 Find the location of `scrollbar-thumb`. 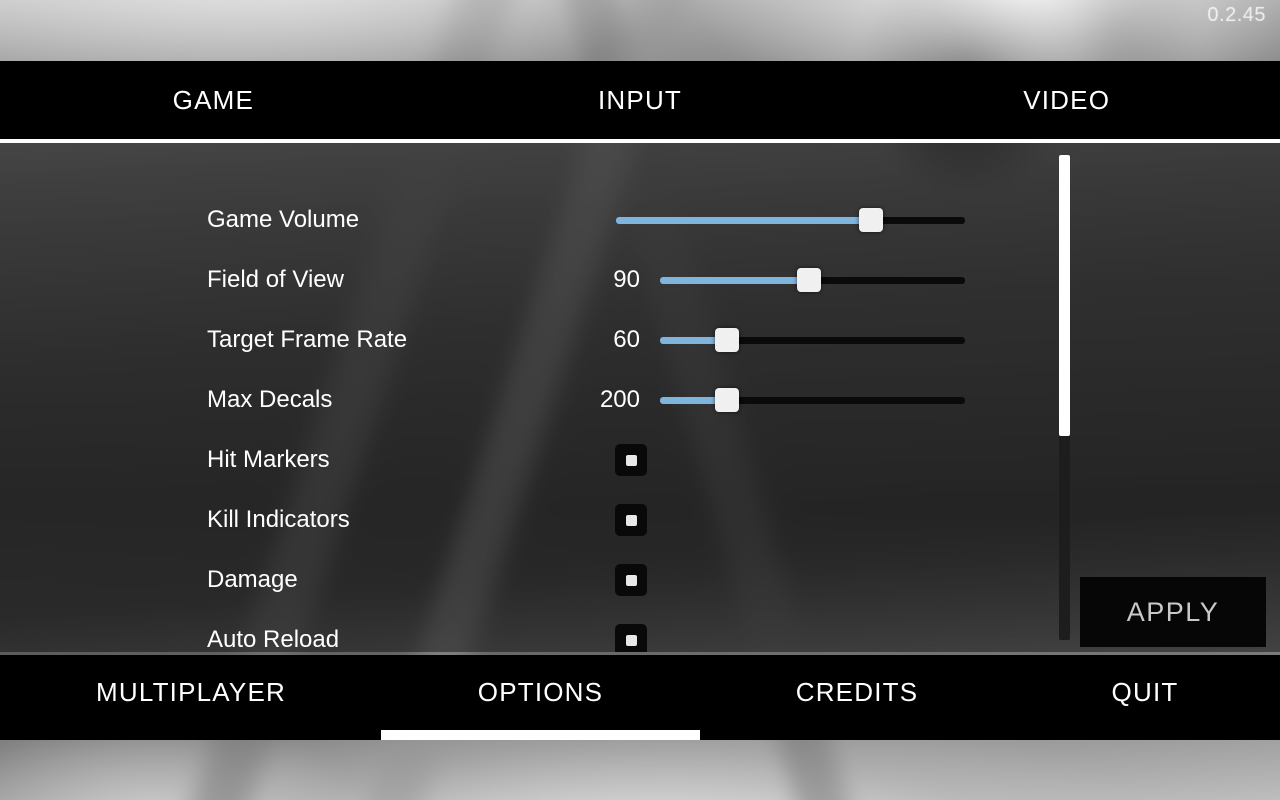

scrollbar-thumb is located at coordinates (1064, 296).